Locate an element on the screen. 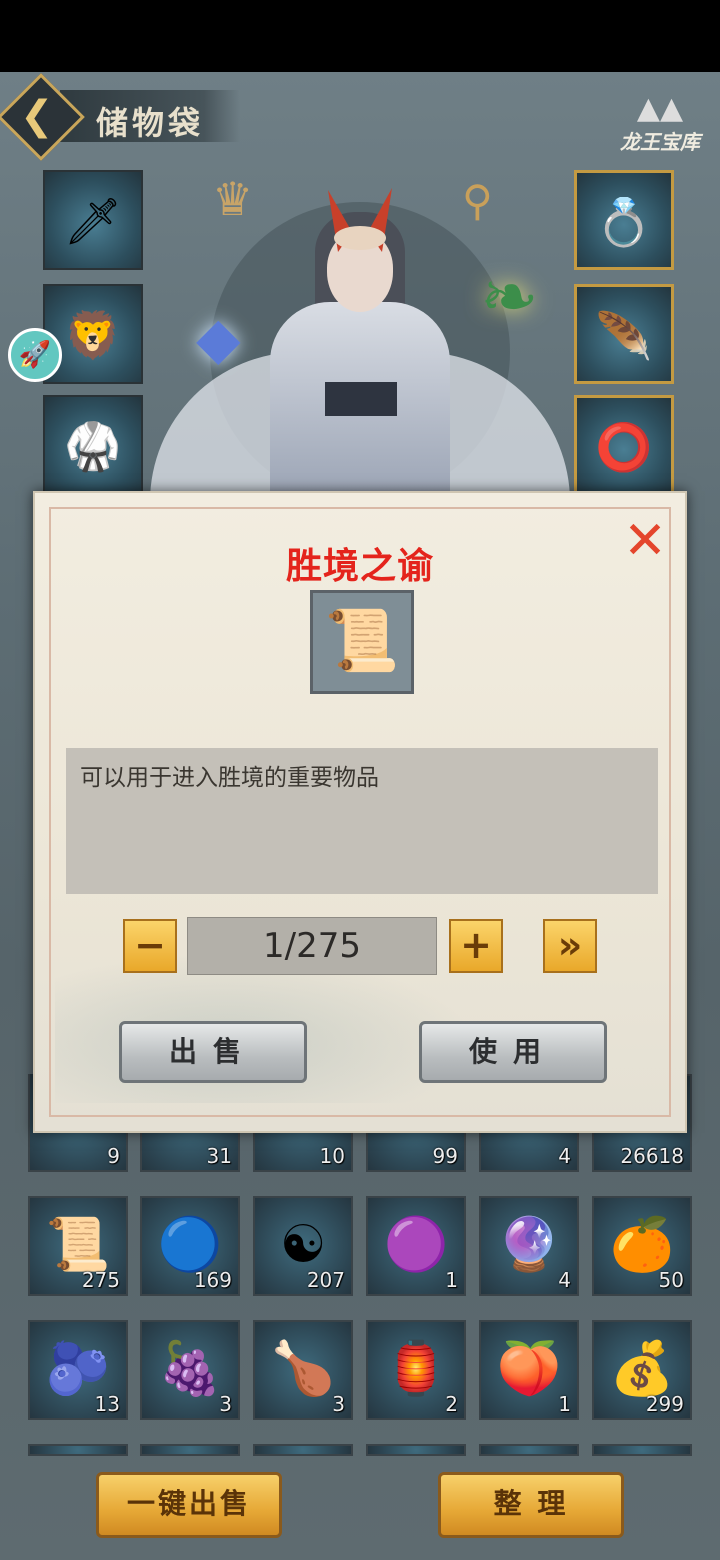 The width and height of the screenshot is (720, 1560). inventory-slot: 🔵 169 is located at coordinates (190, 1246).